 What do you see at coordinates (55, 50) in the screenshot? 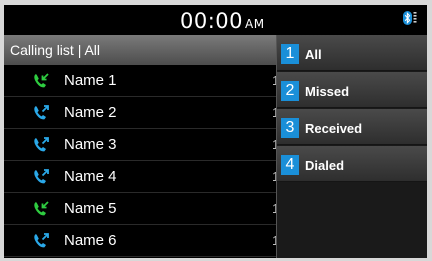
I see `page-title: Calling list | All` at bounding box center [55, 50].